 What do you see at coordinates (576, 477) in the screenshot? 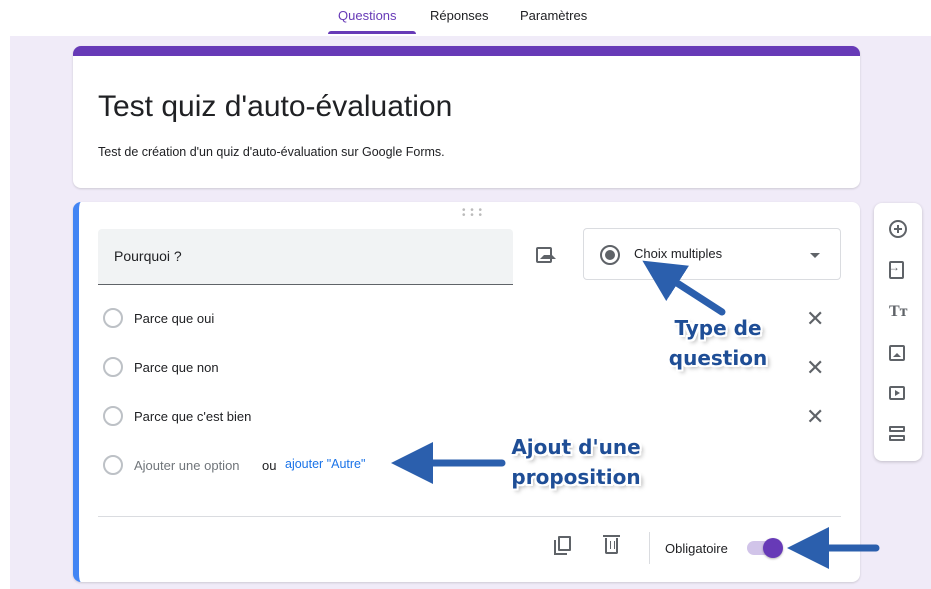
I see `annotation-line: proposition` at bounding box center [576, 477].